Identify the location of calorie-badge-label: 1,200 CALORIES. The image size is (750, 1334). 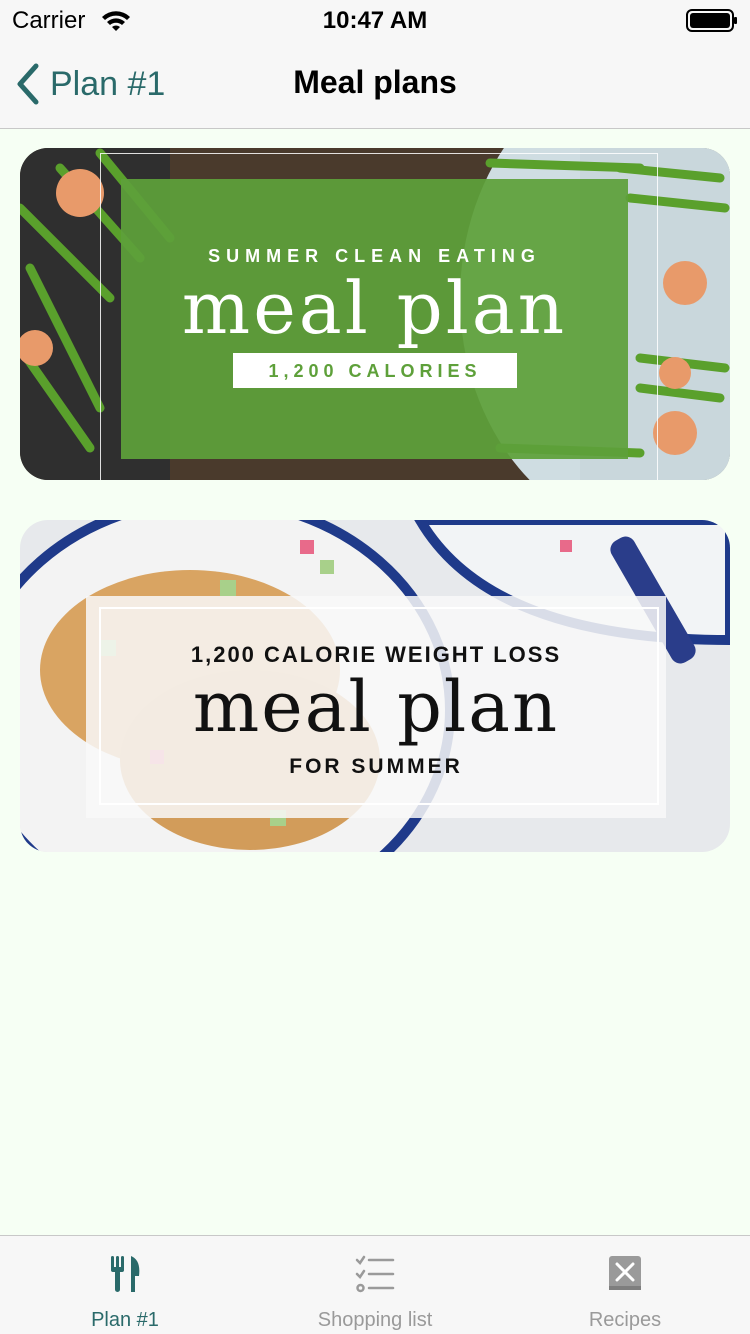
(375, 371).